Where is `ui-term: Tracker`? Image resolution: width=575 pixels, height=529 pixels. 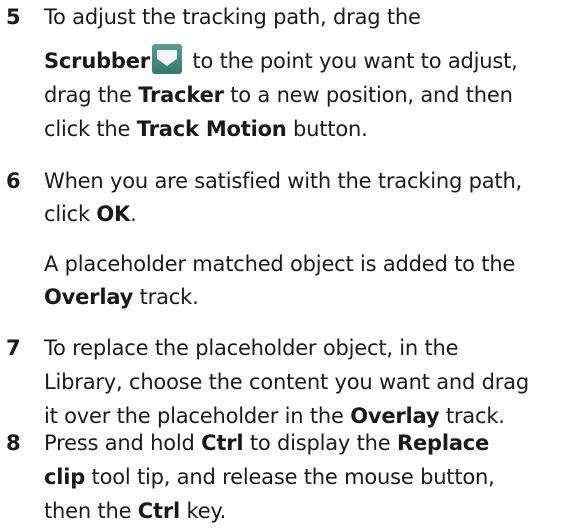 ui-term: Tracker is located at coordinates (181, 95).